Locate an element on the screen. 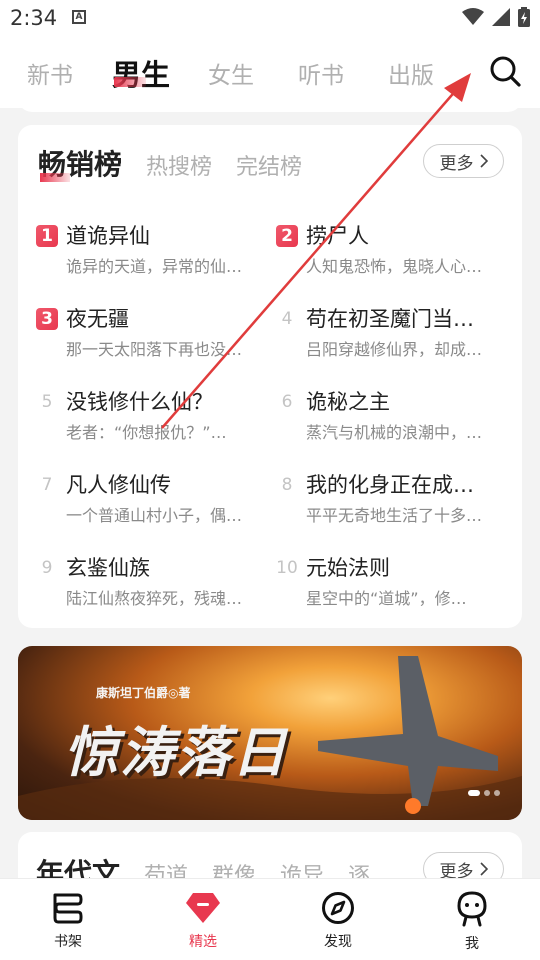 This screenshot has height=960, width=540. banner-title: 惊涛落日 is located at coordinates (176, 752).